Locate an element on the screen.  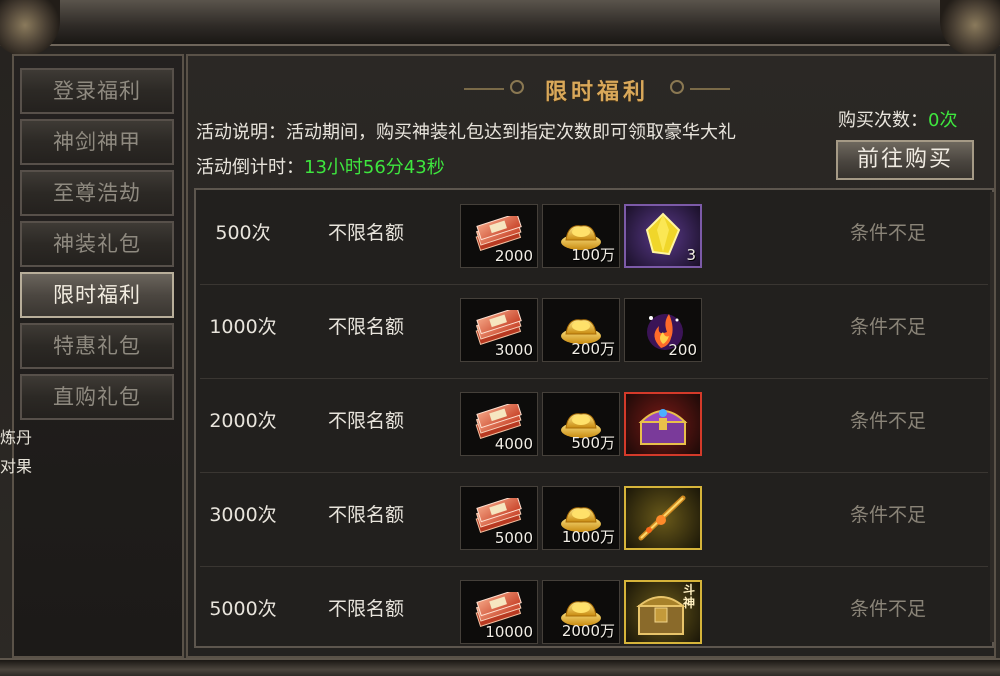
reward-item-slot: 1000万 is located at coordinates (581, 518).